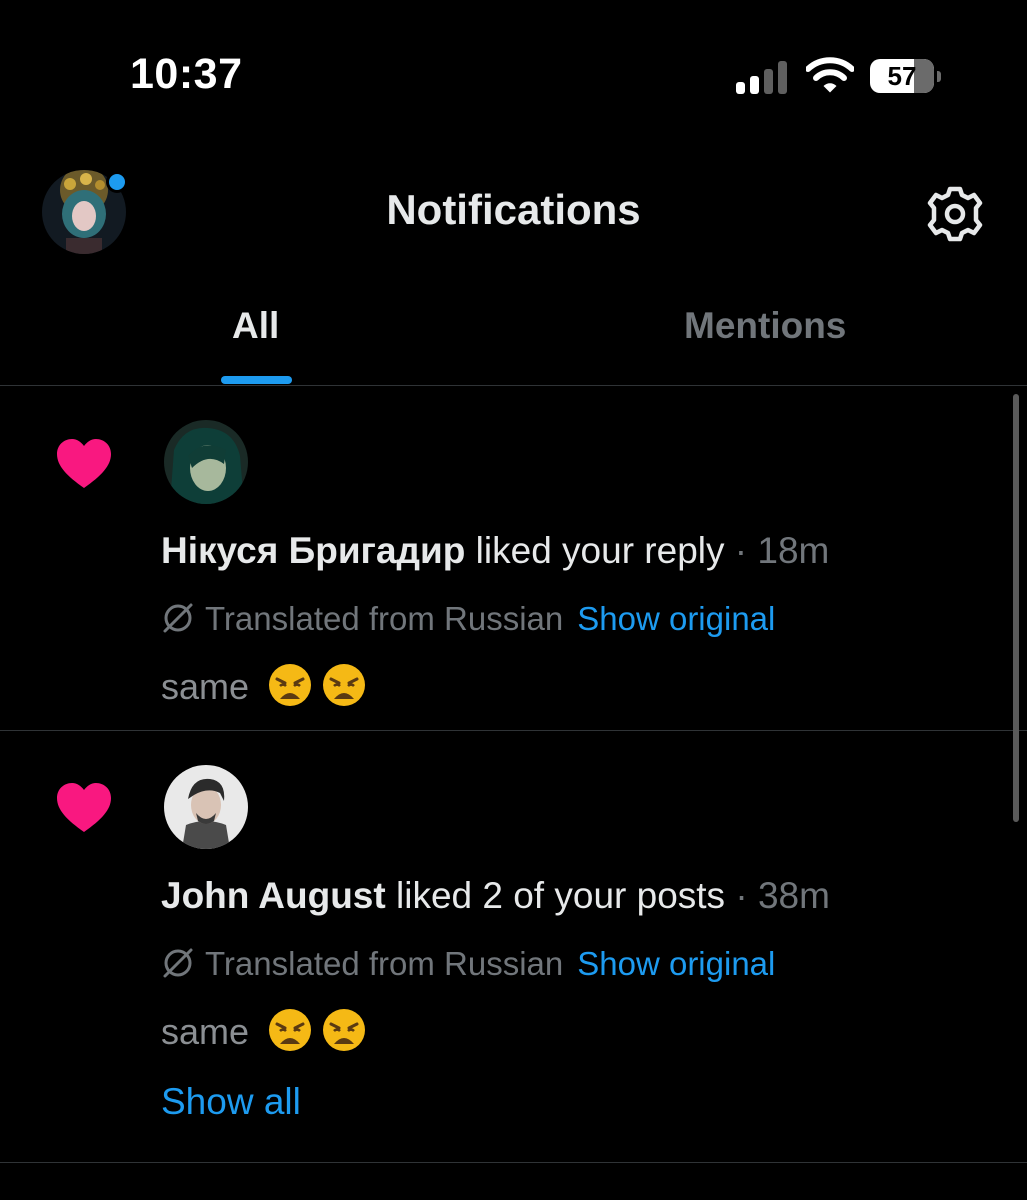 The height and width of the screenshot is (1200, 1027). I want to click on status-time: 10:37, so click(186, 74).